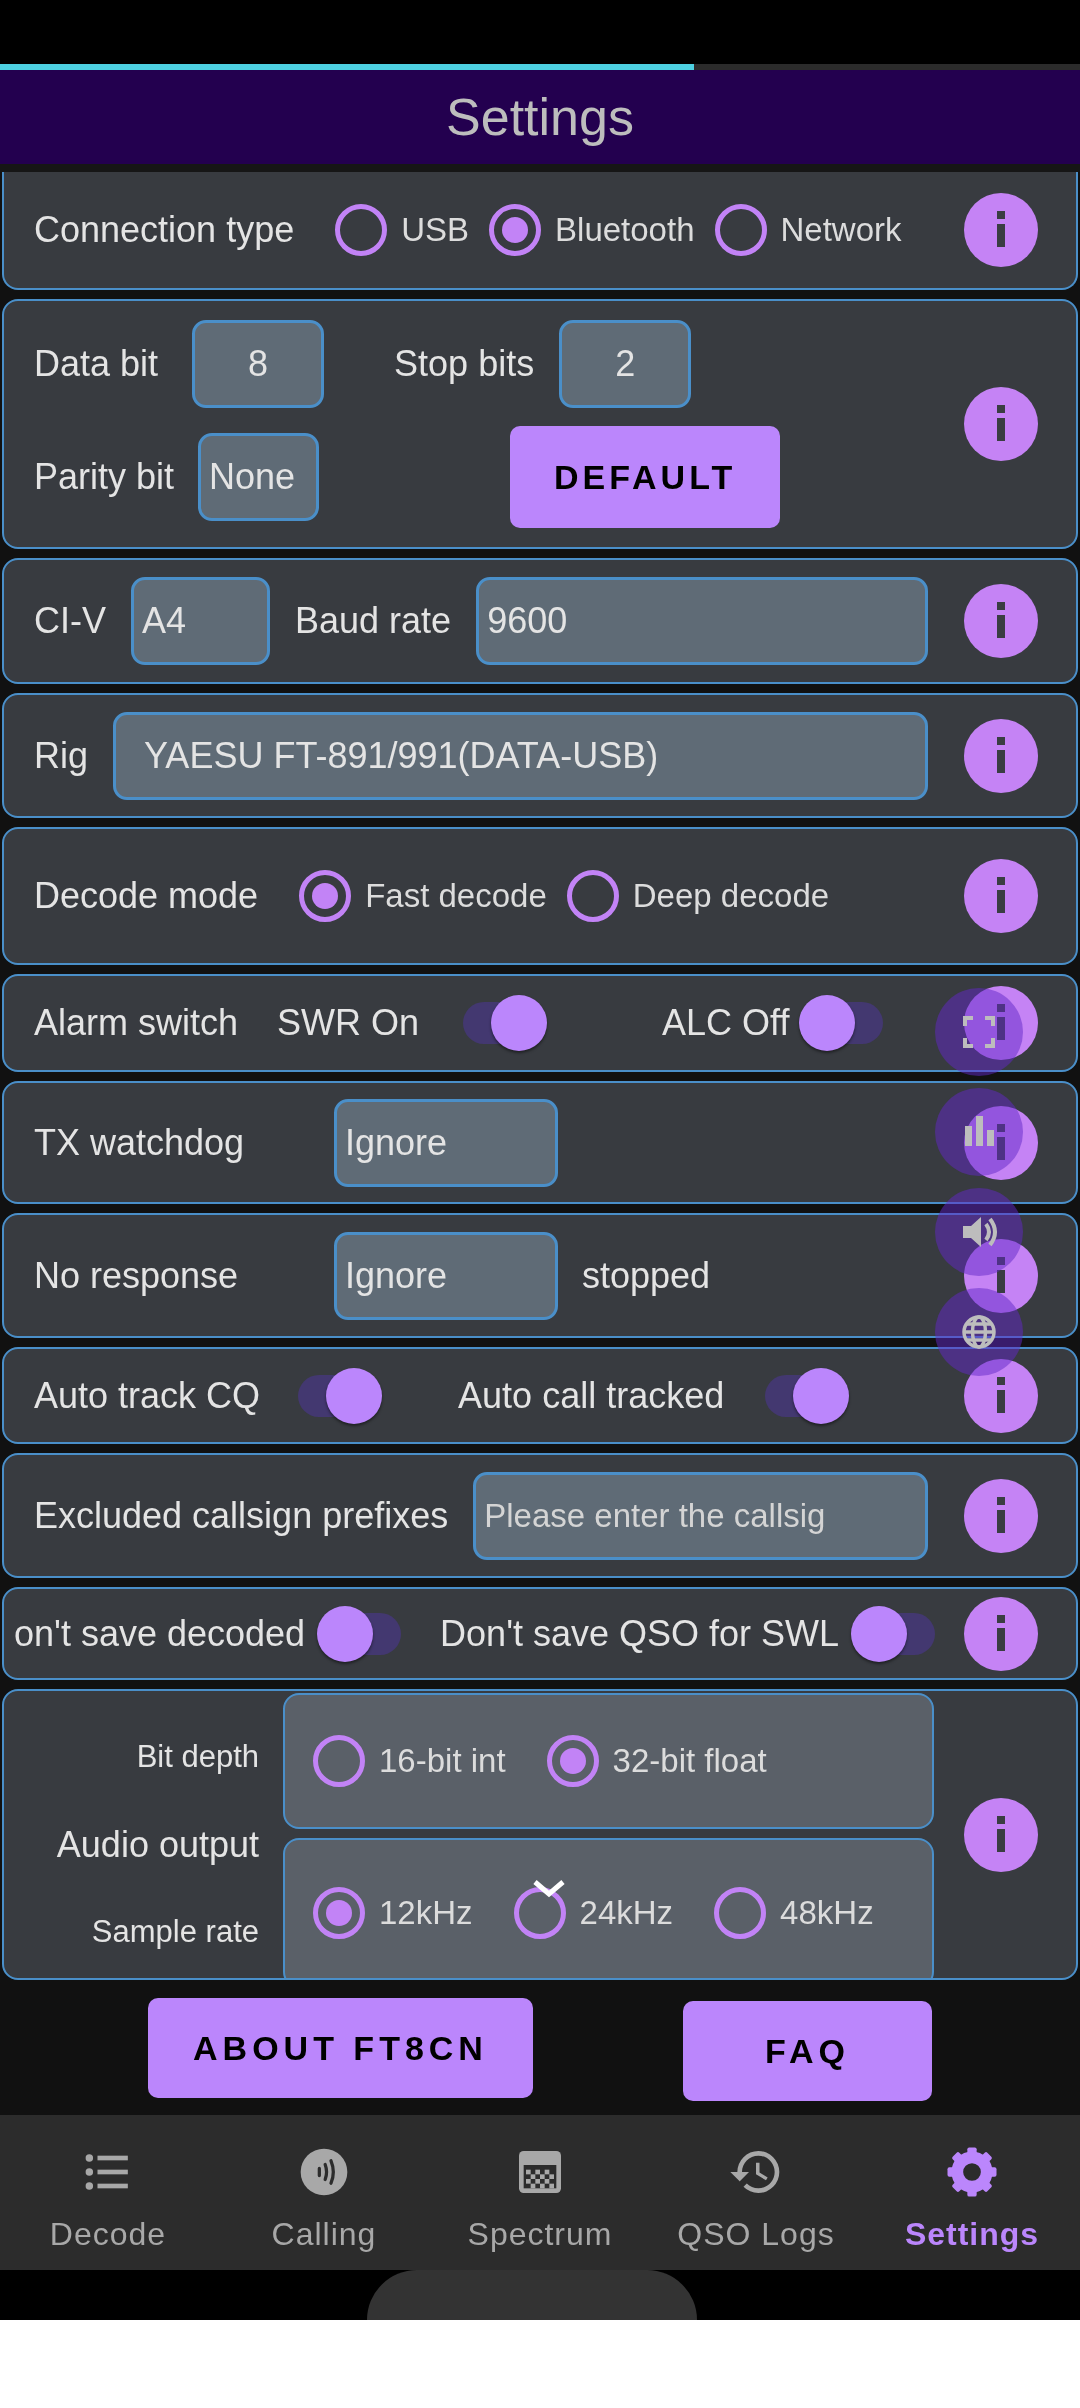  What do you see at coordinates (640, 1633) in the screenshot?
I see `setting-label: Don't save QSO for SWL` at bounding box center [640, 1633].